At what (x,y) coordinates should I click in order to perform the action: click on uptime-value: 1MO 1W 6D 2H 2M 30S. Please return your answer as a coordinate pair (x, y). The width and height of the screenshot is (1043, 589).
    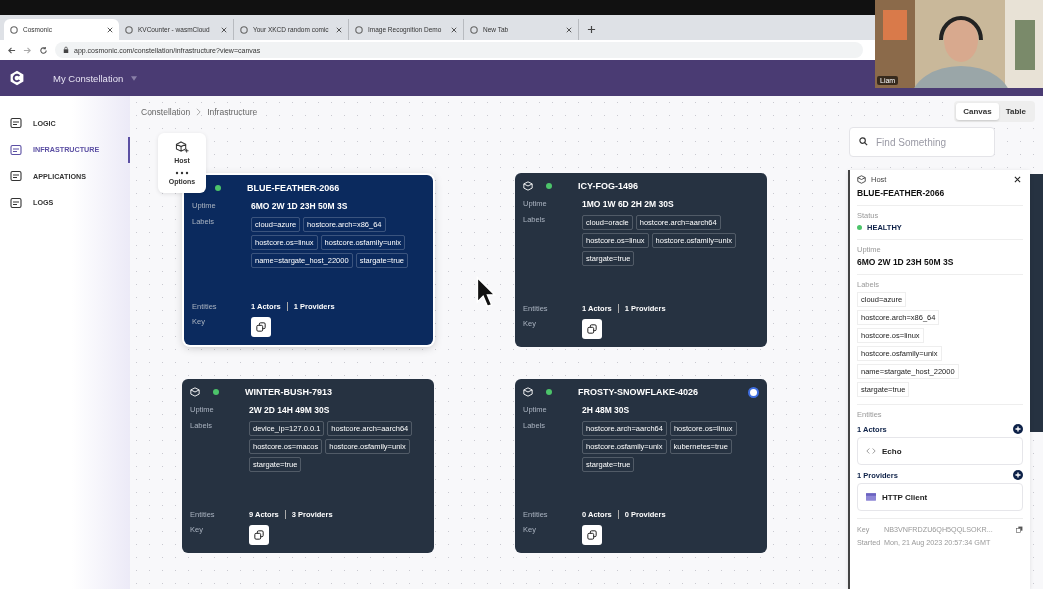
    Looking at the image, I should click on (628, 204).